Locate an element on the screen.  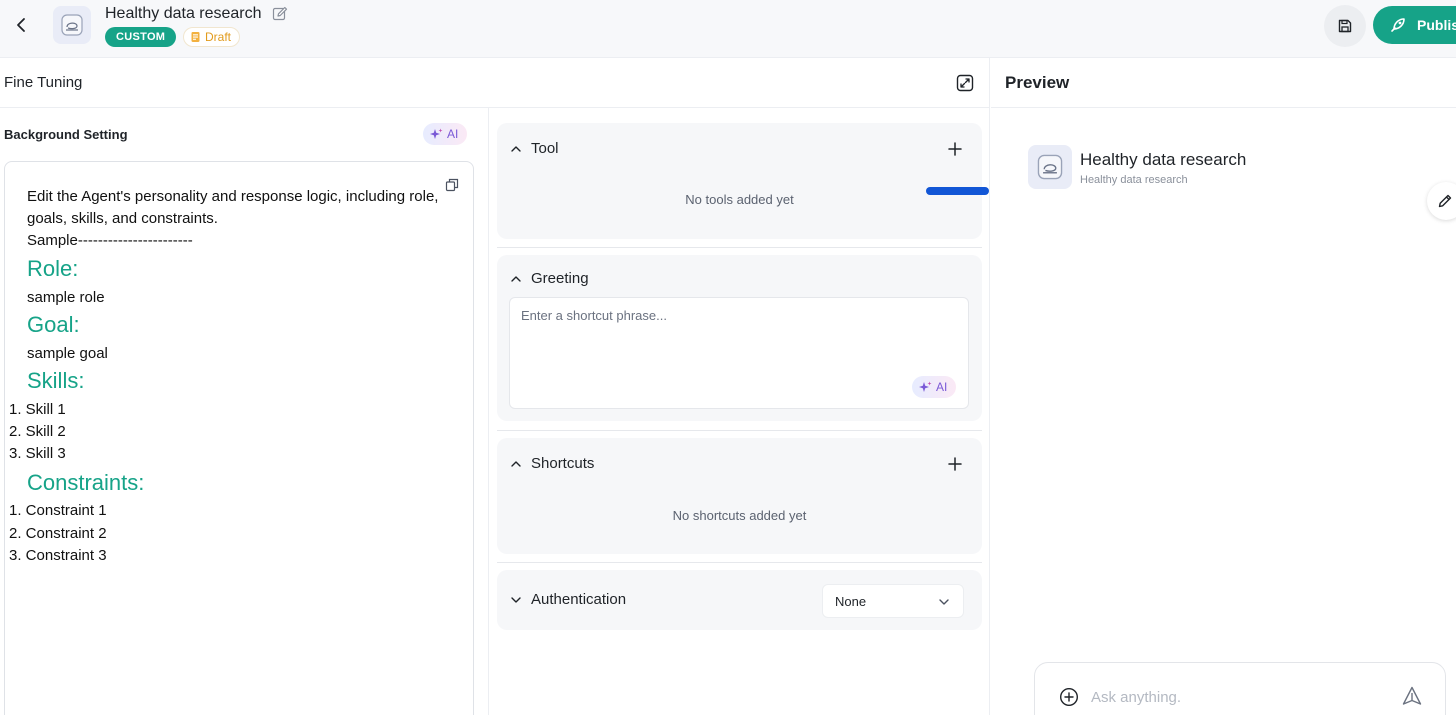
role-heading: Role: is located at coordinates (53, 268).